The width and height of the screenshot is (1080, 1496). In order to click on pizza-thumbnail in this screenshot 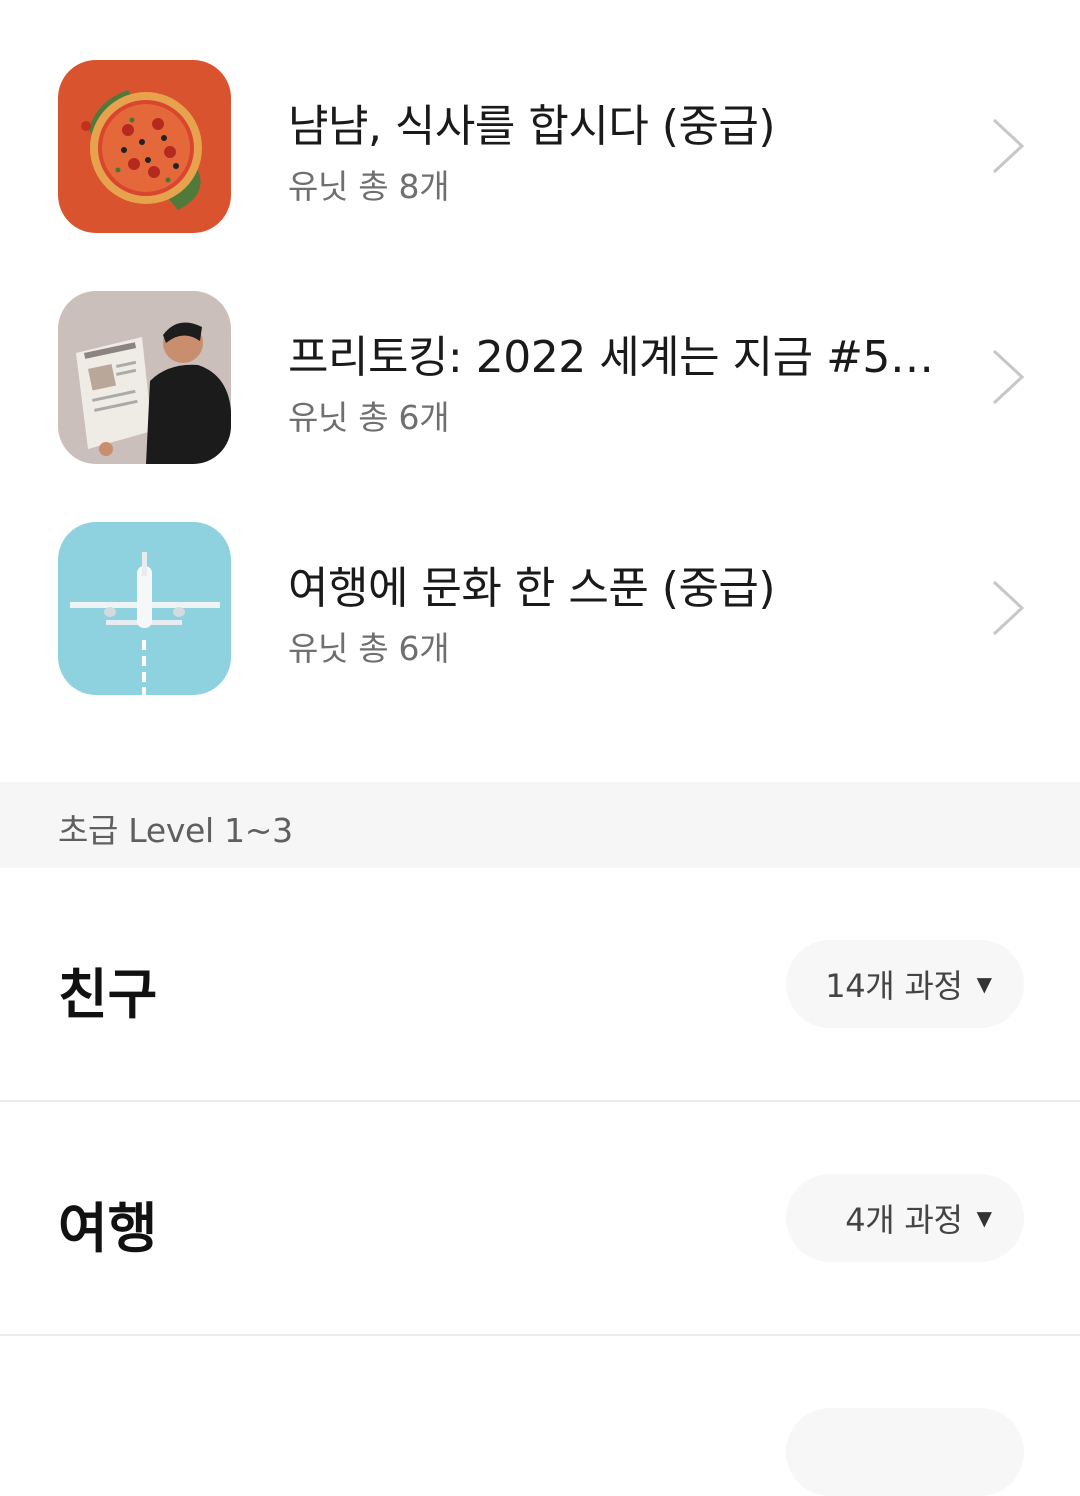, I will do `click(144, 146)`.